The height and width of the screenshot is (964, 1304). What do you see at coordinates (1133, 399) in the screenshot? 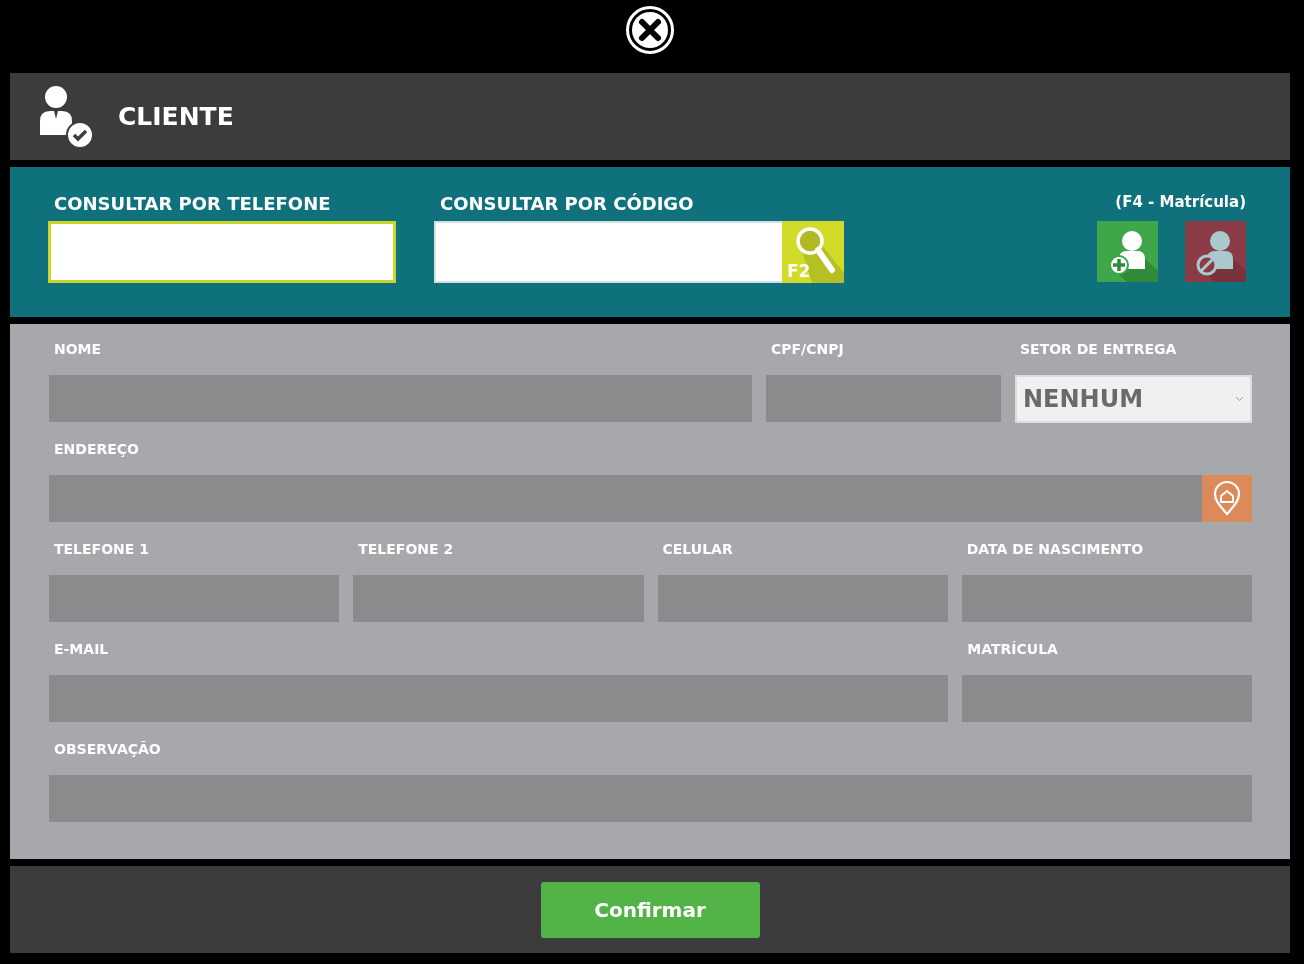
I see `dropdown: NENHUM` at bounding box center [1133, 399].